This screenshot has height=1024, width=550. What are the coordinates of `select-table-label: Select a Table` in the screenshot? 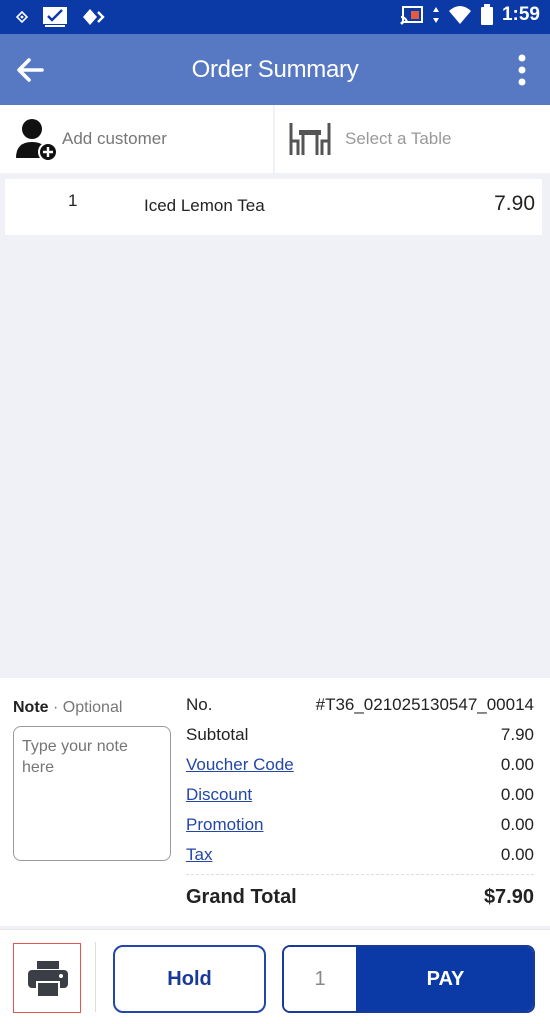 It's located at (398, 138).